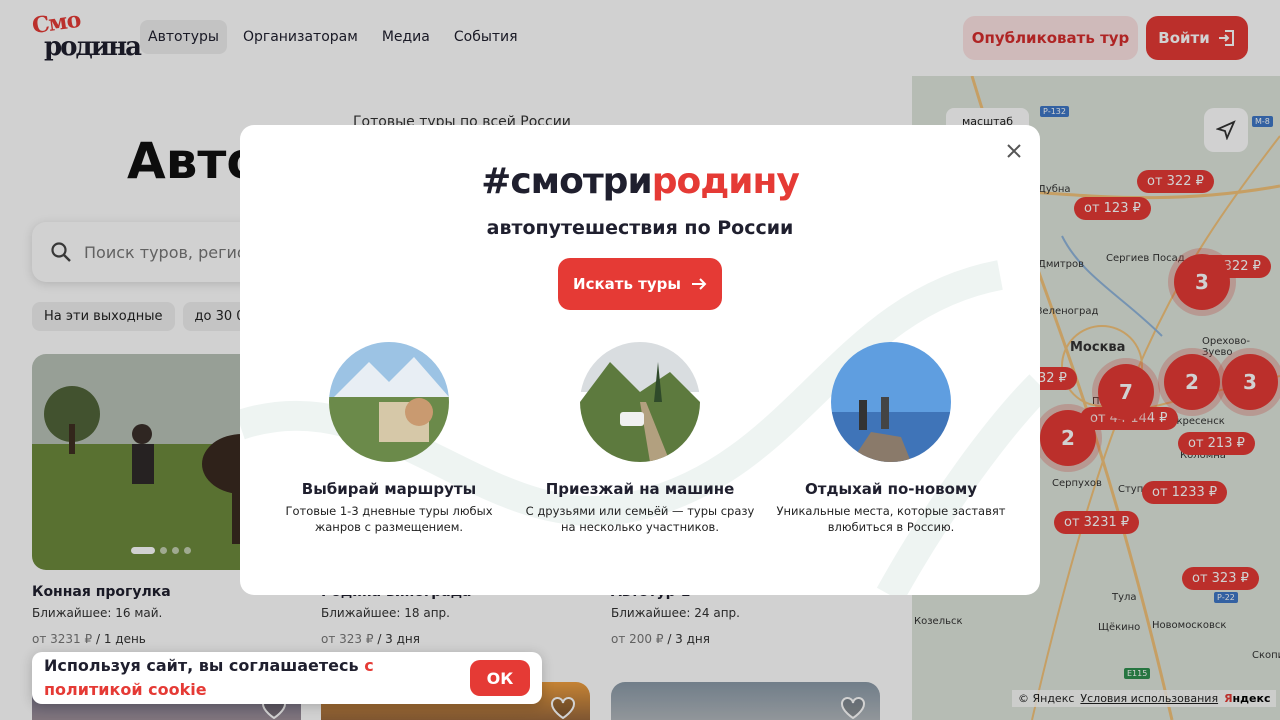 The width and height of the screenshot is (1280, 720). I want to click on feature-title: Приезжай на машине, so click(640, 489).